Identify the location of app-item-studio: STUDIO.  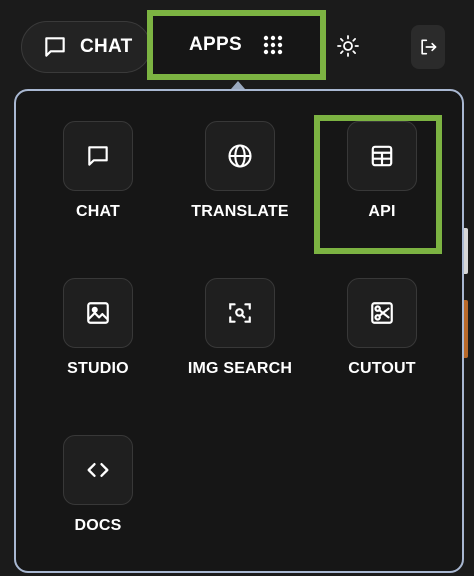
(97, 338).